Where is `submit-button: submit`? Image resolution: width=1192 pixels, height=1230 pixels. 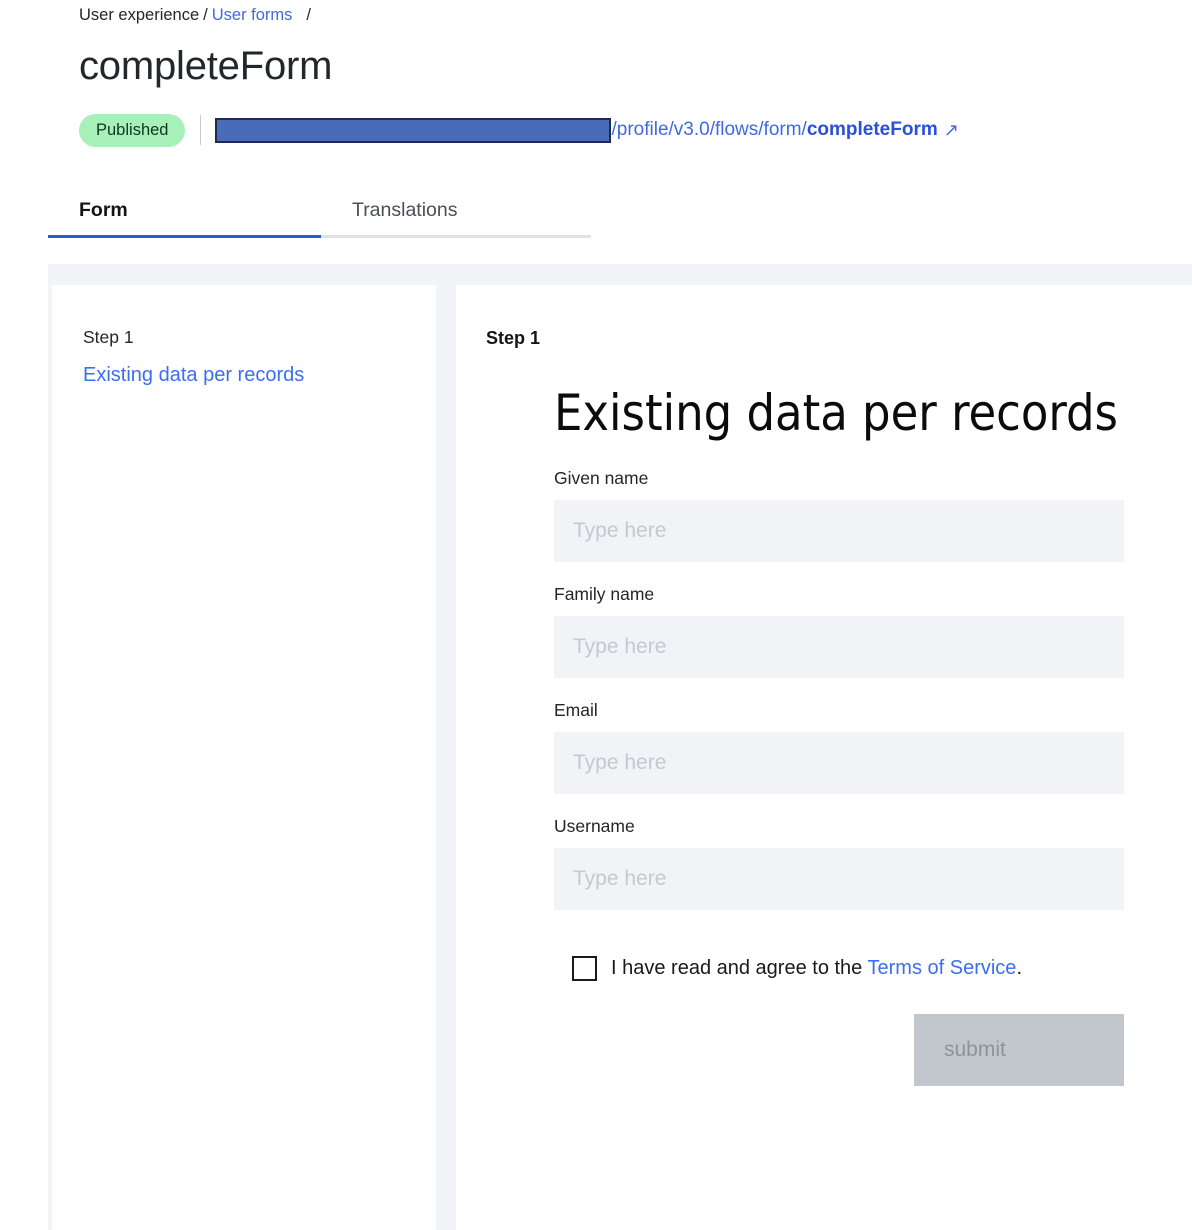
submit-button: submit is located at coordinates (1019, 1050).